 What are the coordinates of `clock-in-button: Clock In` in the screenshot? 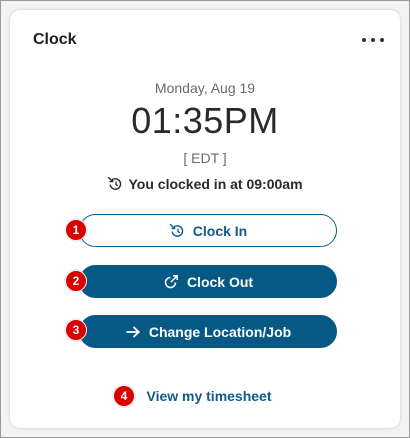 It's located at (208, 230).